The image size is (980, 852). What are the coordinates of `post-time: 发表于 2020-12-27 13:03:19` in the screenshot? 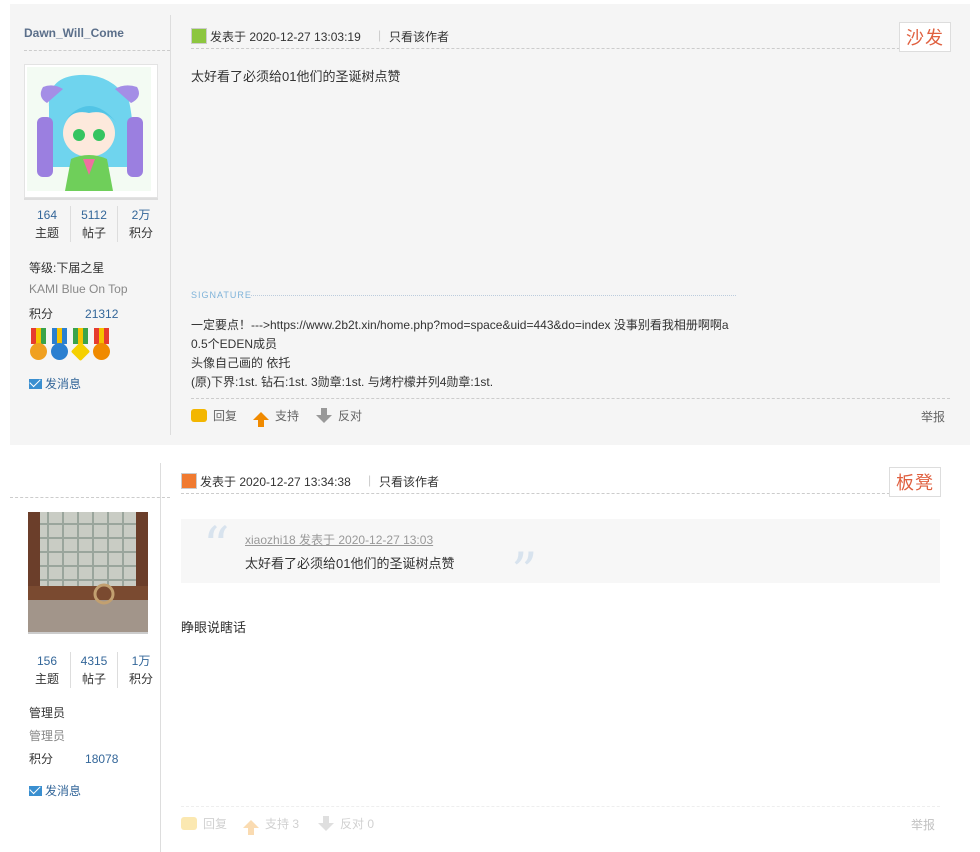 It's located at (285, 37).